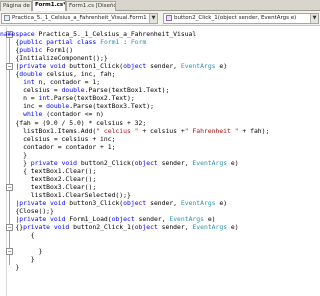  What do you see at coordinates (58, 146) in the screenshot?
I see `code-token: contador = contador + 1;` at bounding box center [58, 146].